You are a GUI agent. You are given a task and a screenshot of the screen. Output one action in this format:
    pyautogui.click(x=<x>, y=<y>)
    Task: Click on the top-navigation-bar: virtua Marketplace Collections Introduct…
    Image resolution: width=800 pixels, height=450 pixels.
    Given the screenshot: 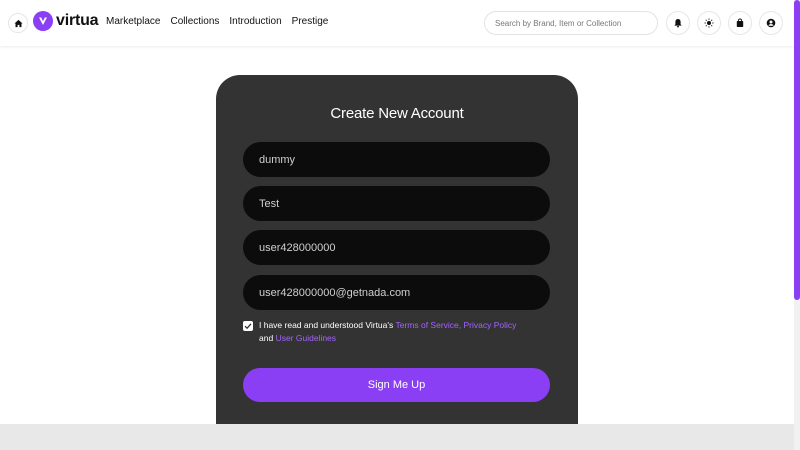 What is the action you would take?
    pyautogui.click(x=397, y=23)
    